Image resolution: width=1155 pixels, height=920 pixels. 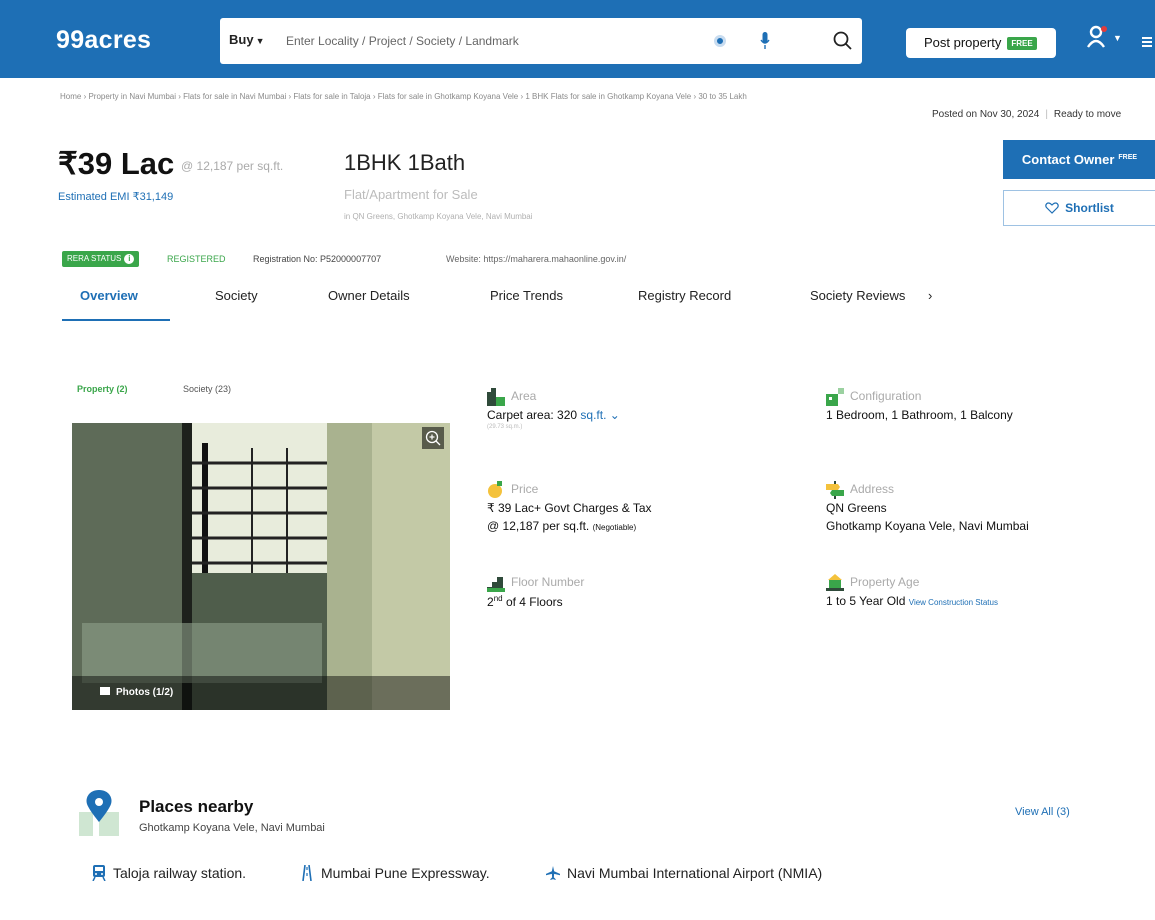 What do you see at coordinates (103, 40) in the screenshot?
I see `logo: 99acres` at bounding box center [103, 40].